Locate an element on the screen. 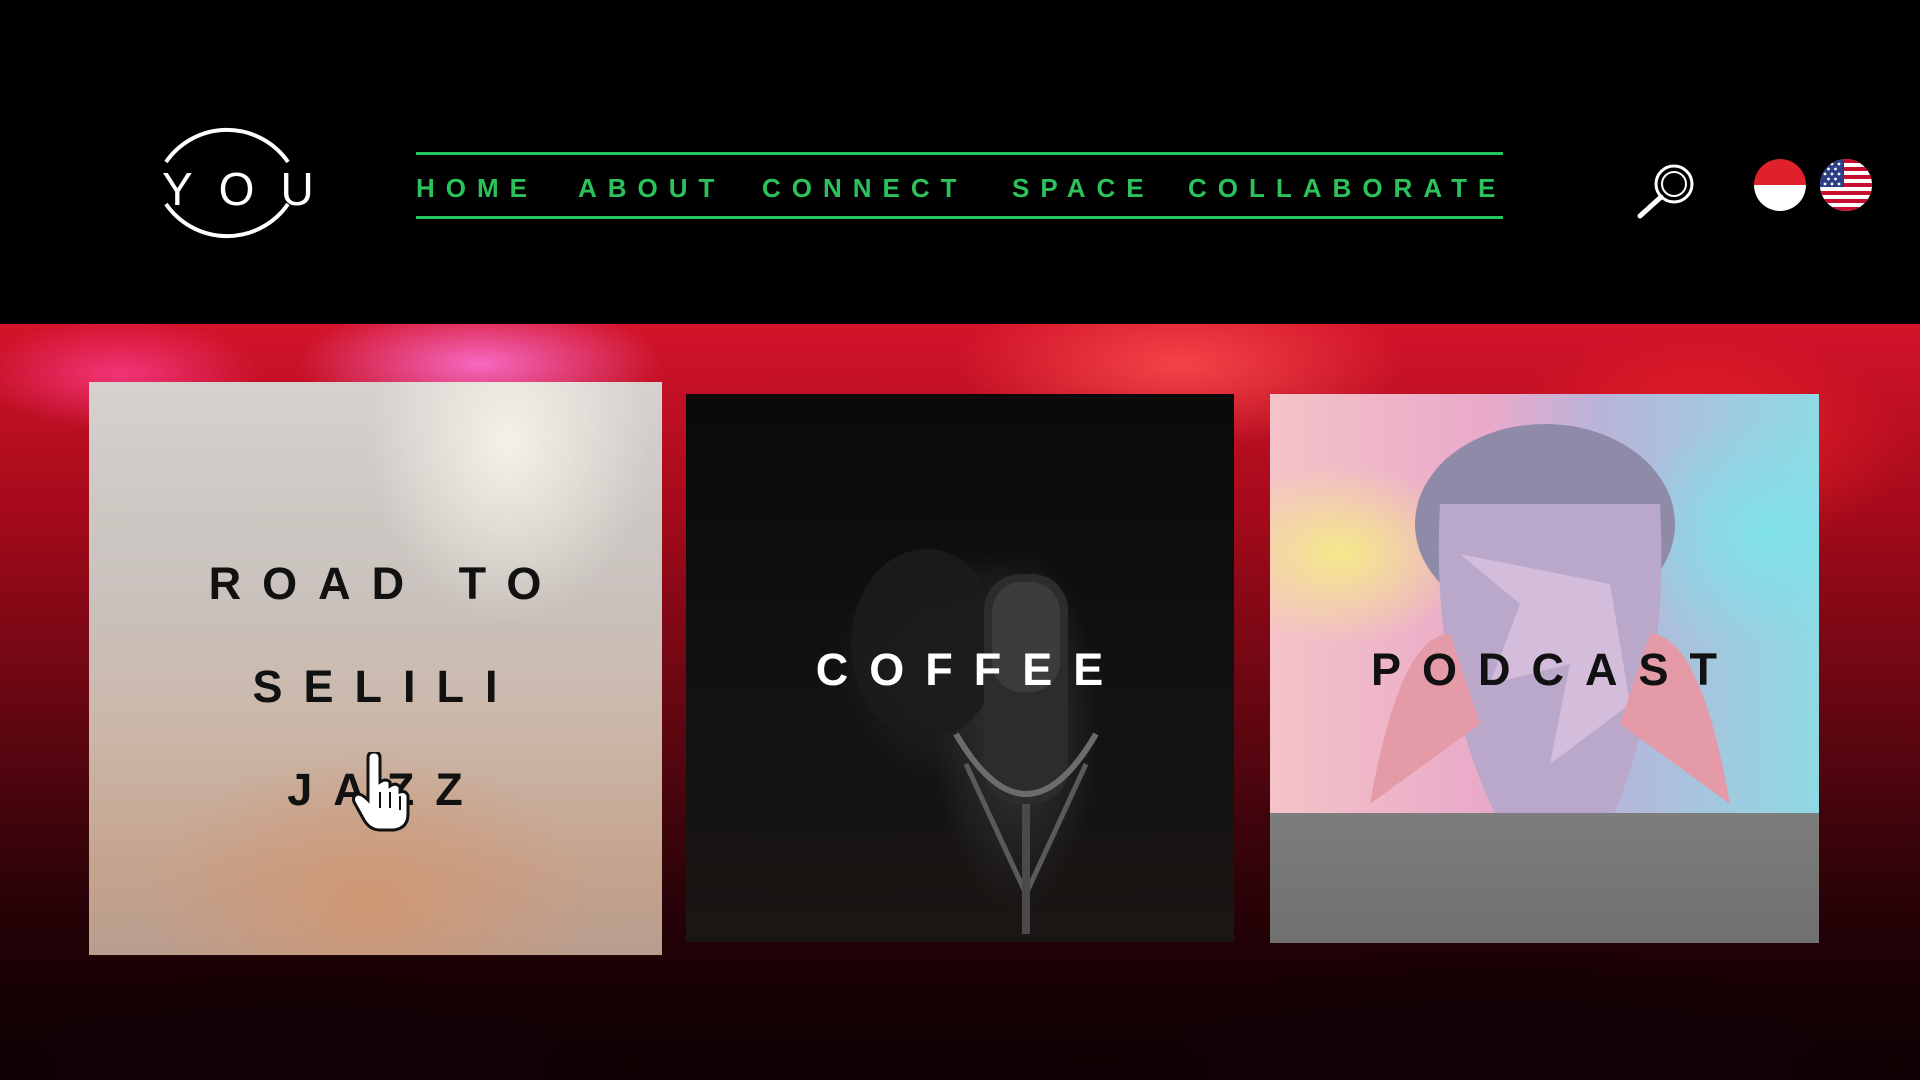 The width and height of the screenshot is (1920, 1080). nav-space: SPACE is located at coordinates (1083, 188).